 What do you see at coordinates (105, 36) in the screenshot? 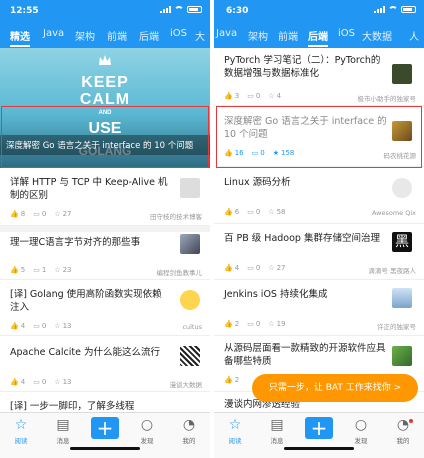
I see `category-tabs: 精选 Java 架构 前端 后端 iOS 大` at bounding box center [105, 36].